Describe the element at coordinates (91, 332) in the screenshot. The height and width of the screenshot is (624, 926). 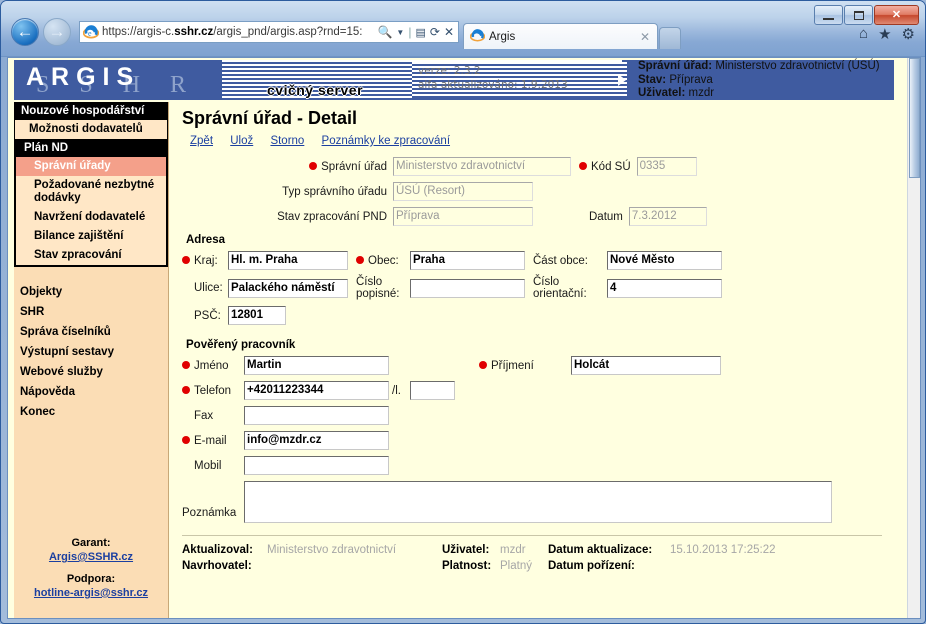
I see `sidebar-item-sprava-ciselniku: Správa číselníků` at that location.